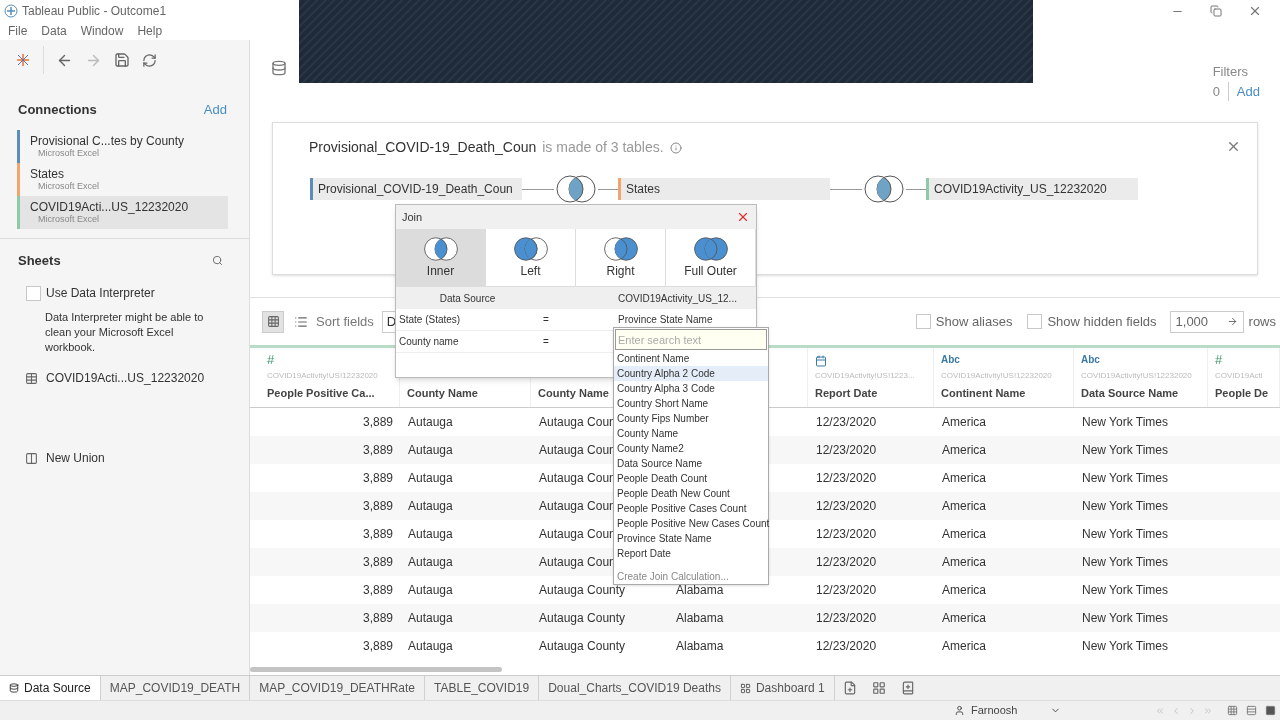 The width and height of the screenshot is (1280, 720). What do you see at coordinates (1004, 377) in the screenshot?
I see `column-header: Abc COVID19Activity!US!12232020 Continent Name` at bounding box center [1004, 377].